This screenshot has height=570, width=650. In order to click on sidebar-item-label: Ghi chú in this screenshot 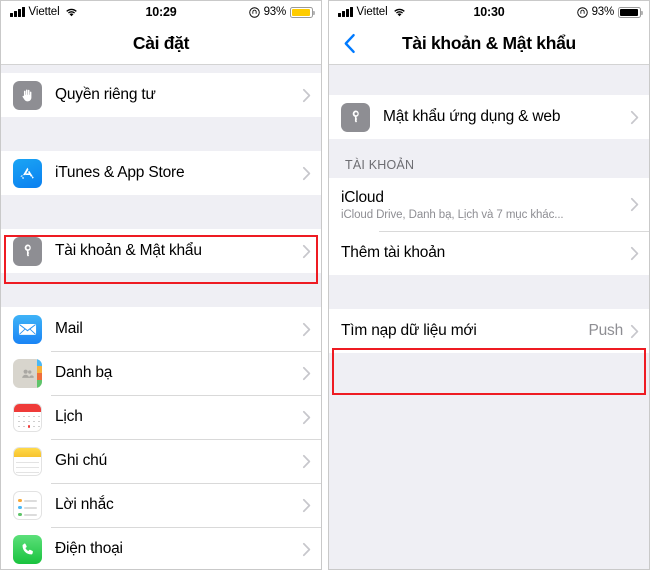, I will do `click(81, 460)`.